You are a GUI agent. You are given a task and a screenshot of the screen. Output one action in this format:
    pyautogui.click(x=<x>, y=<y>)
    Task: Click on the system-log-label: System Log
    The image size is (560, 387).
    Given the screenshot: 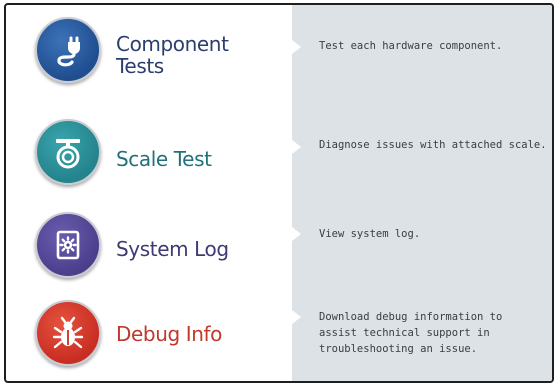 What is the action you would take?
    pyautogui.click(x=172, y=249)
    